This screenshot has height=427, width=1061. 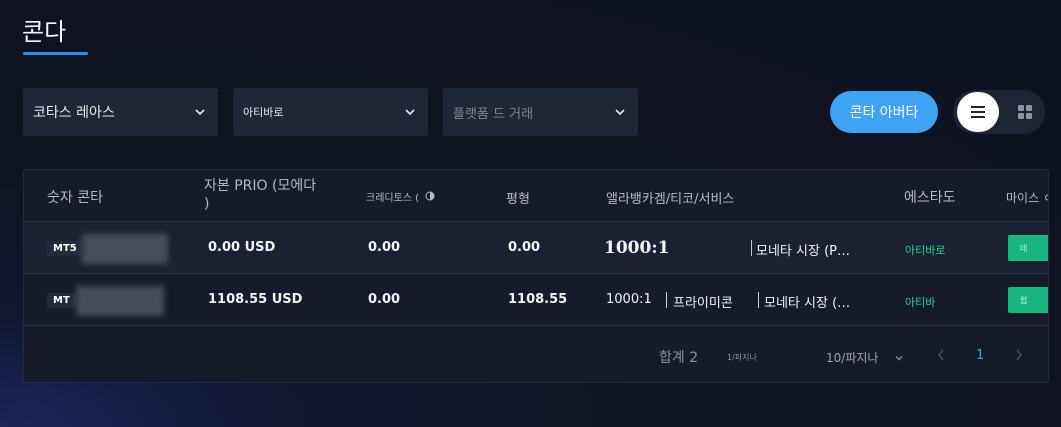 I want to click on view-toggle, so click(x=999, y=112).